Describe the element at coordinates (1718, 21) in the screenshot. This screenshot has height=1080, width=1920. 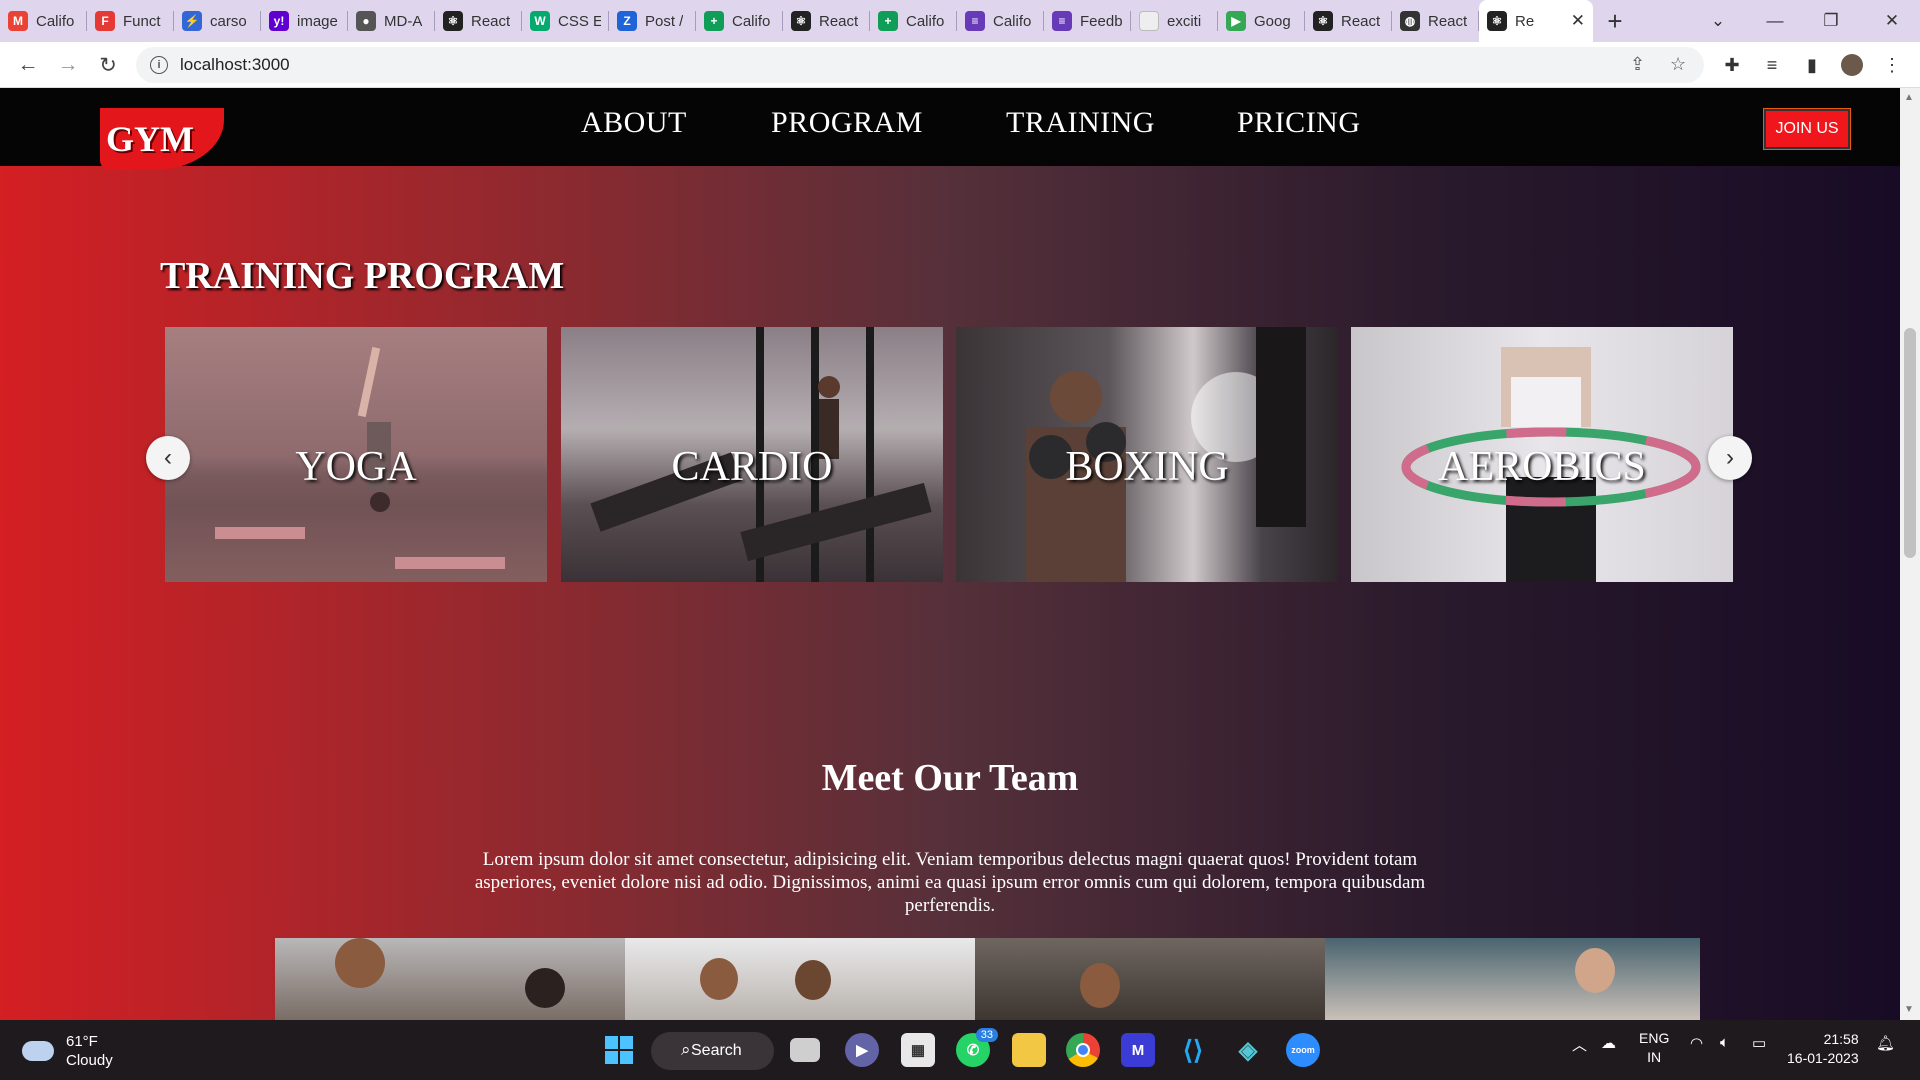
I see `tab-search-icon: ⌄` at that location.